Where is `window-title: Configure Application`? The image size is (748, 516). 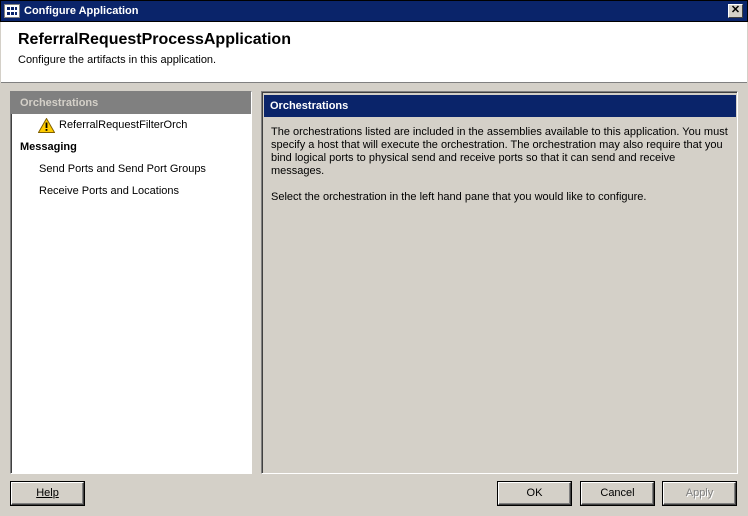 window-title: Configure Application is located at coordinates (81, 11).